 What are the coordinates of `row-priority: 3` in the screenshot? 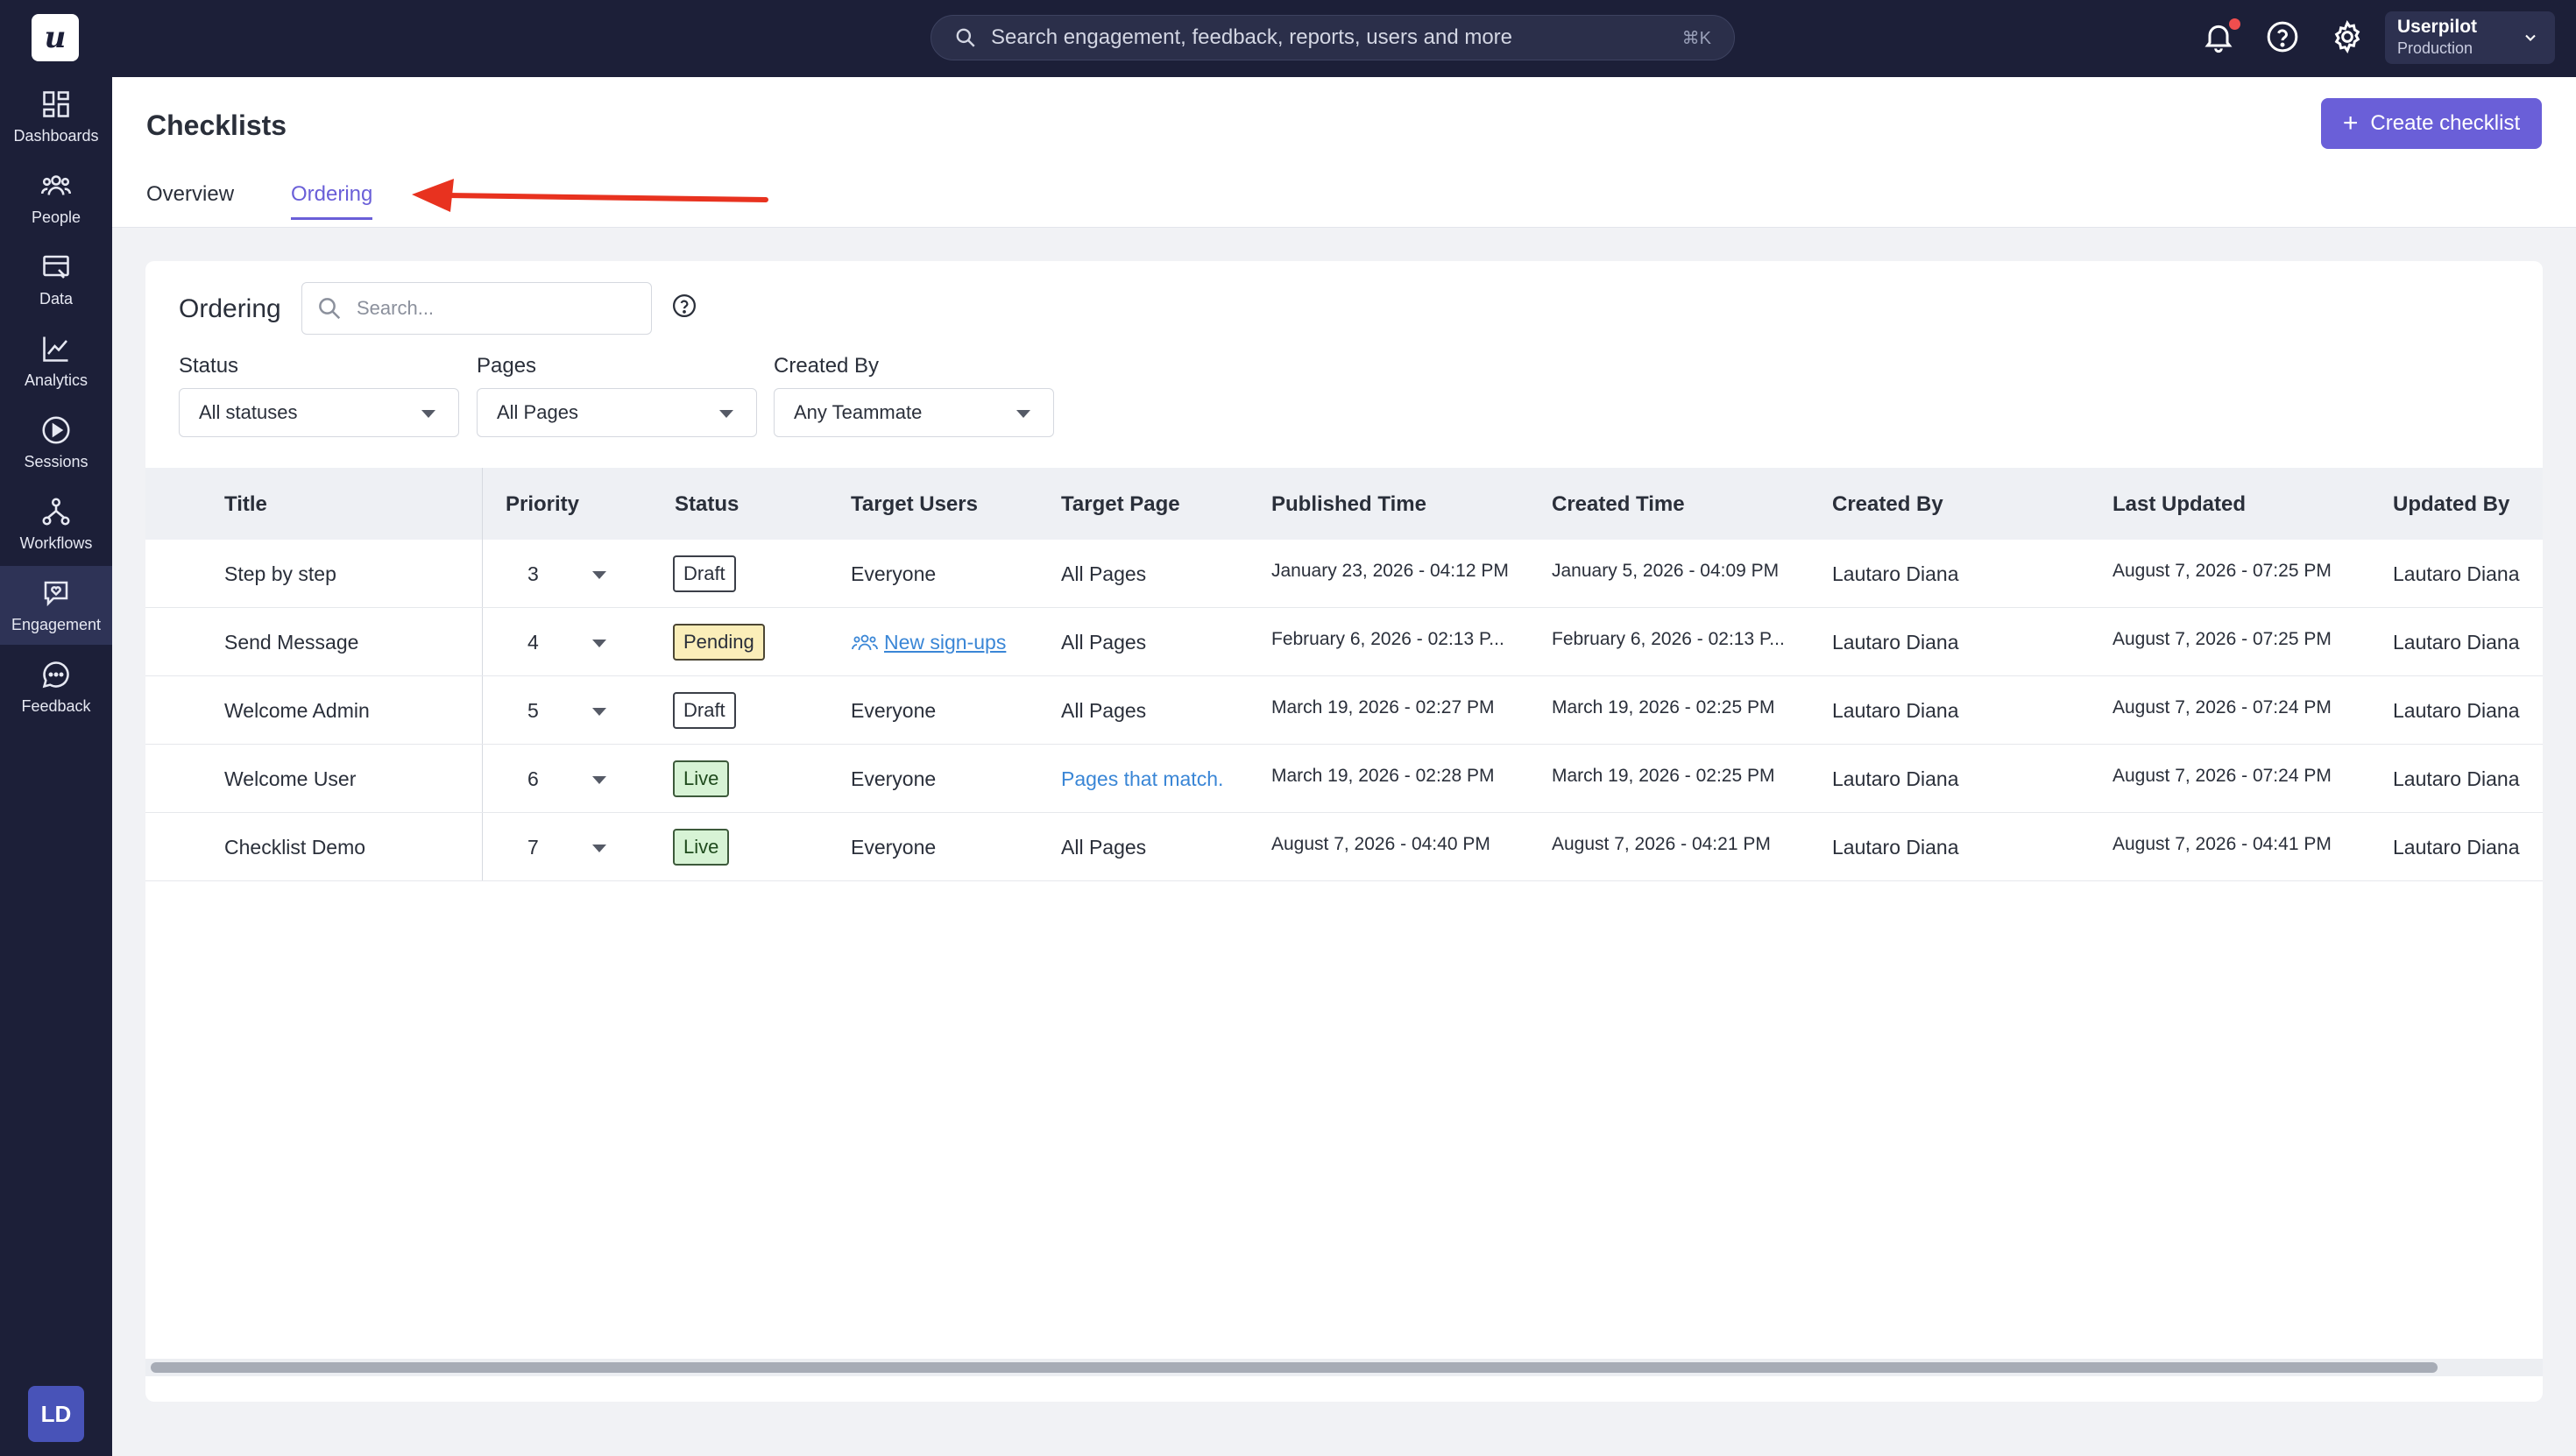 It's located at (533, 573).